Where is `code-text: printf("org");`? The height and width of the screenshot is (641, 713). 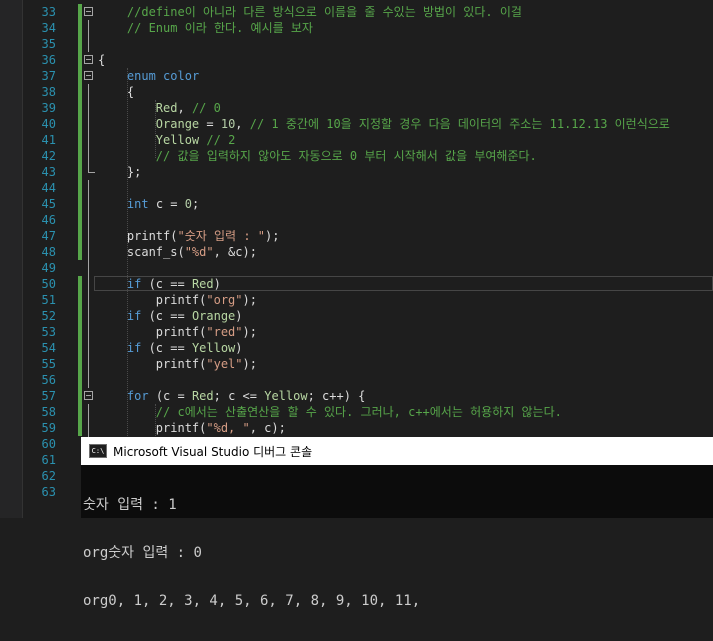 code-text: printf("org"); is located at coordinates (177, 300).